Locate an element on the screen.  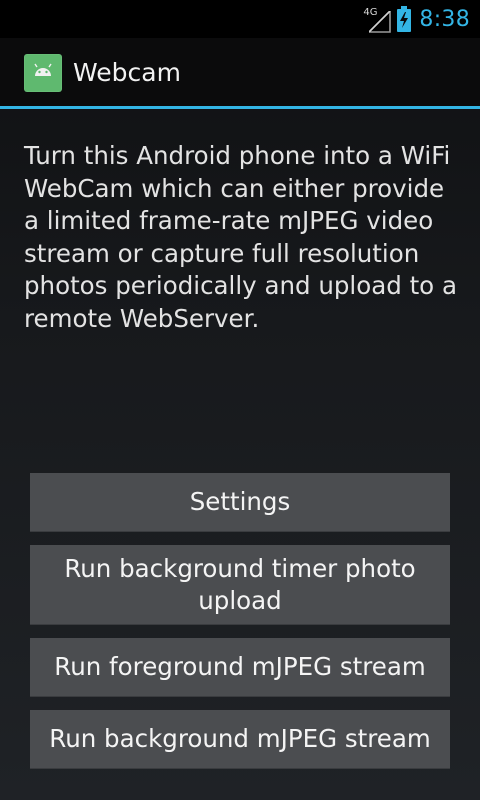
foreground-stream-button: Run foreground mJPEG stream is located at coordinates (240, 667).